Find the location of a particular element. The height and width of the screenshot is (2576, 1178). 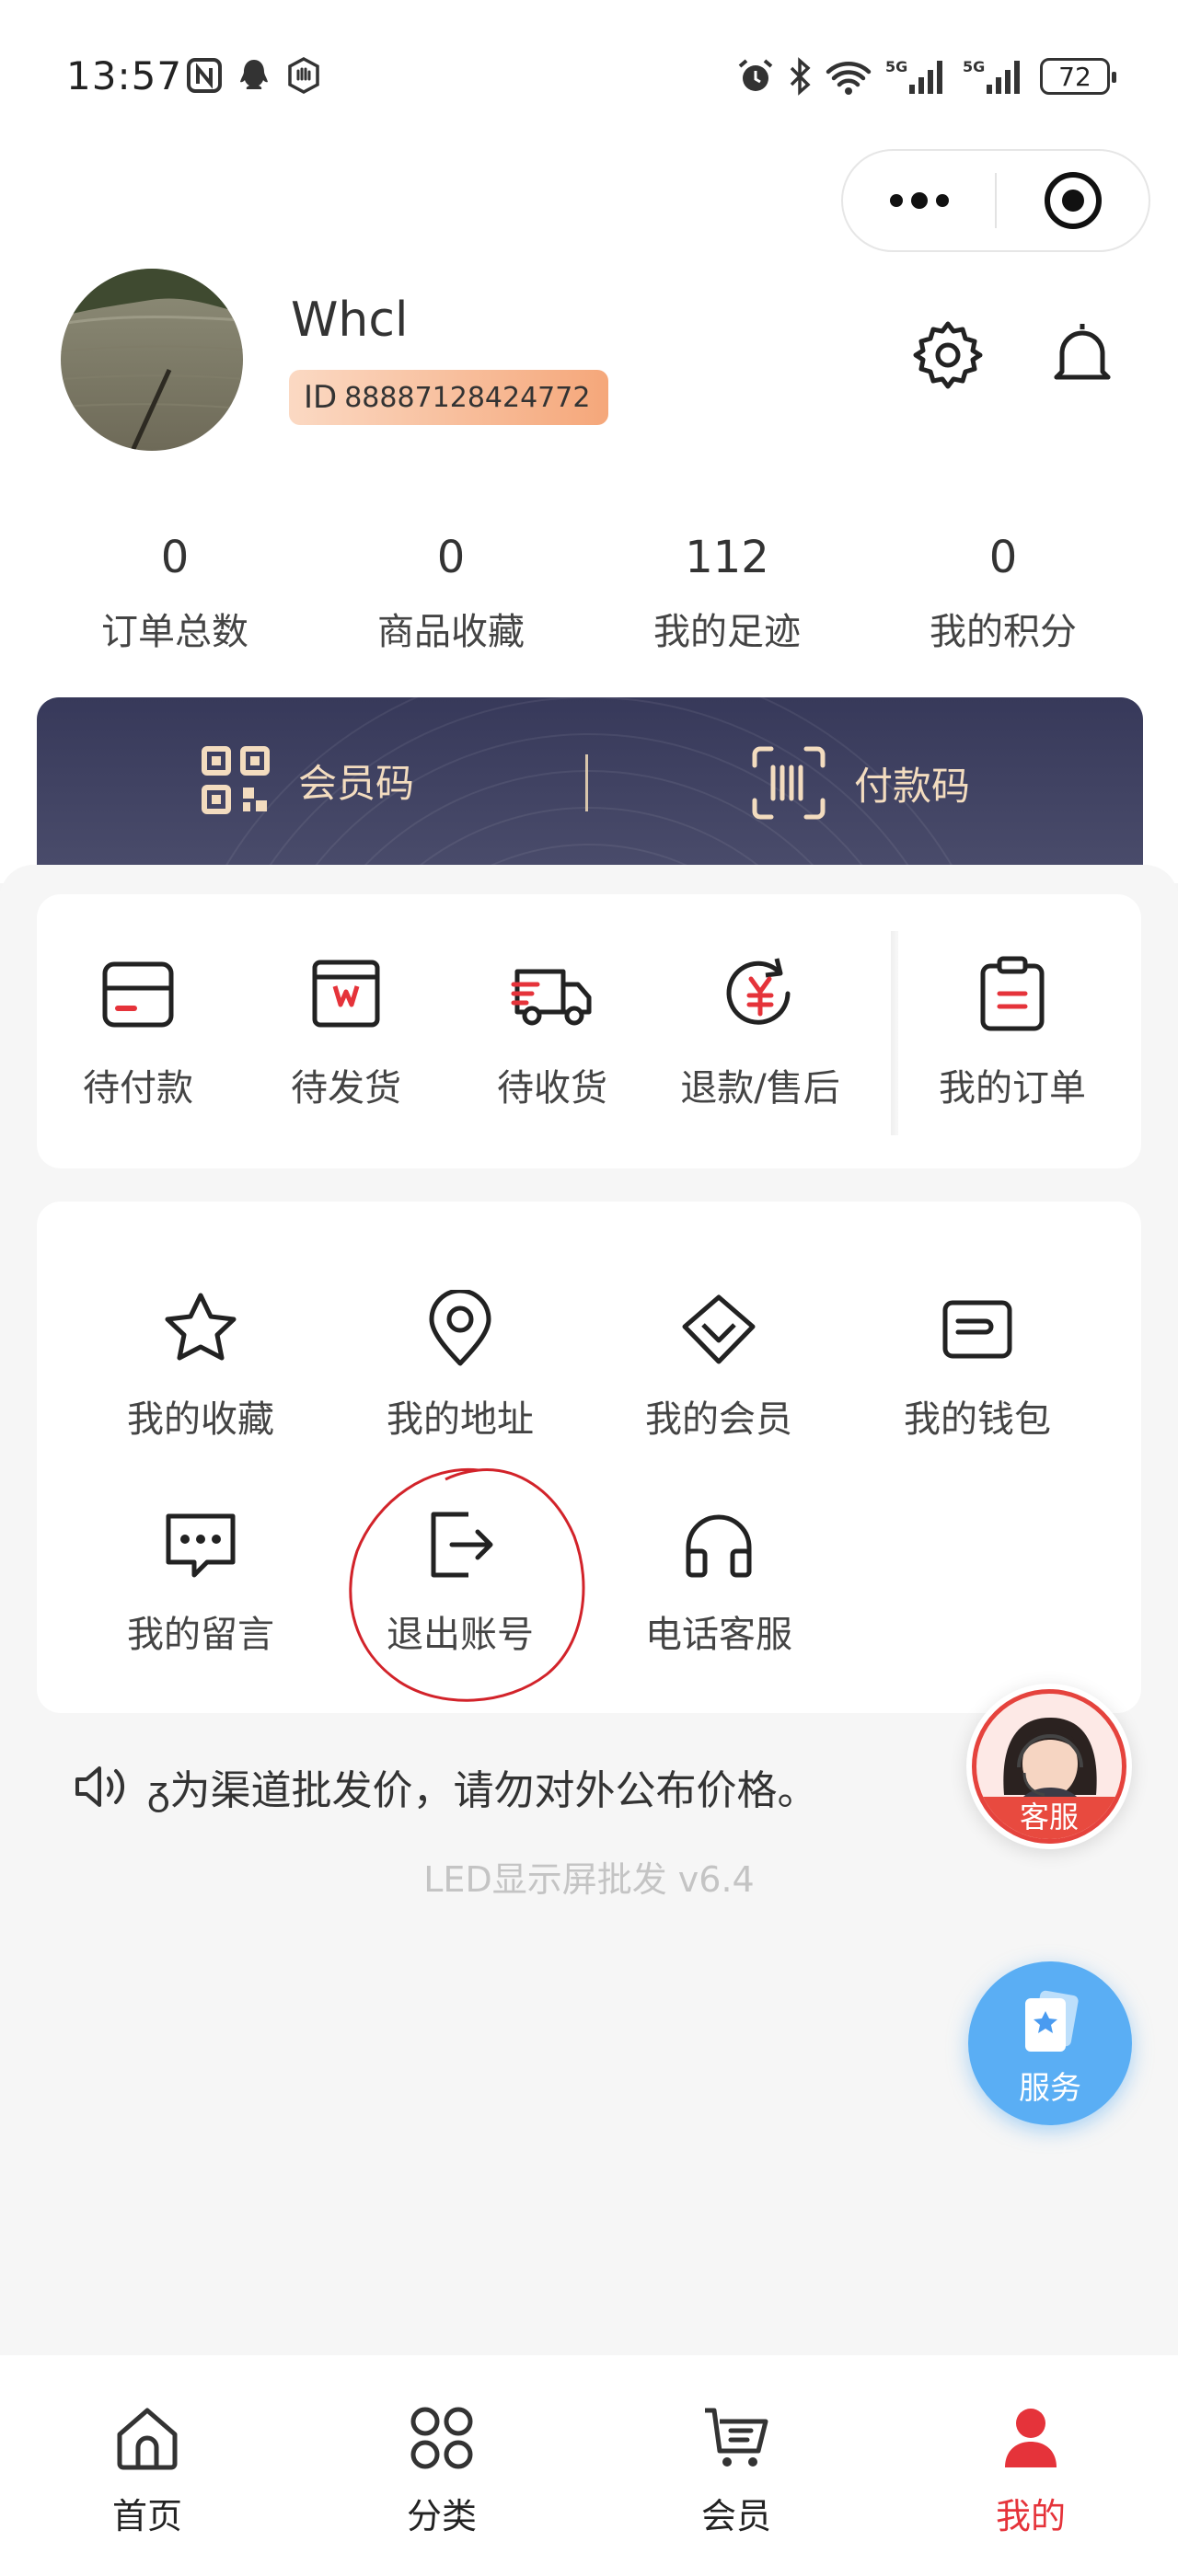

annotation-circle is located at coordinates (467, 1584).